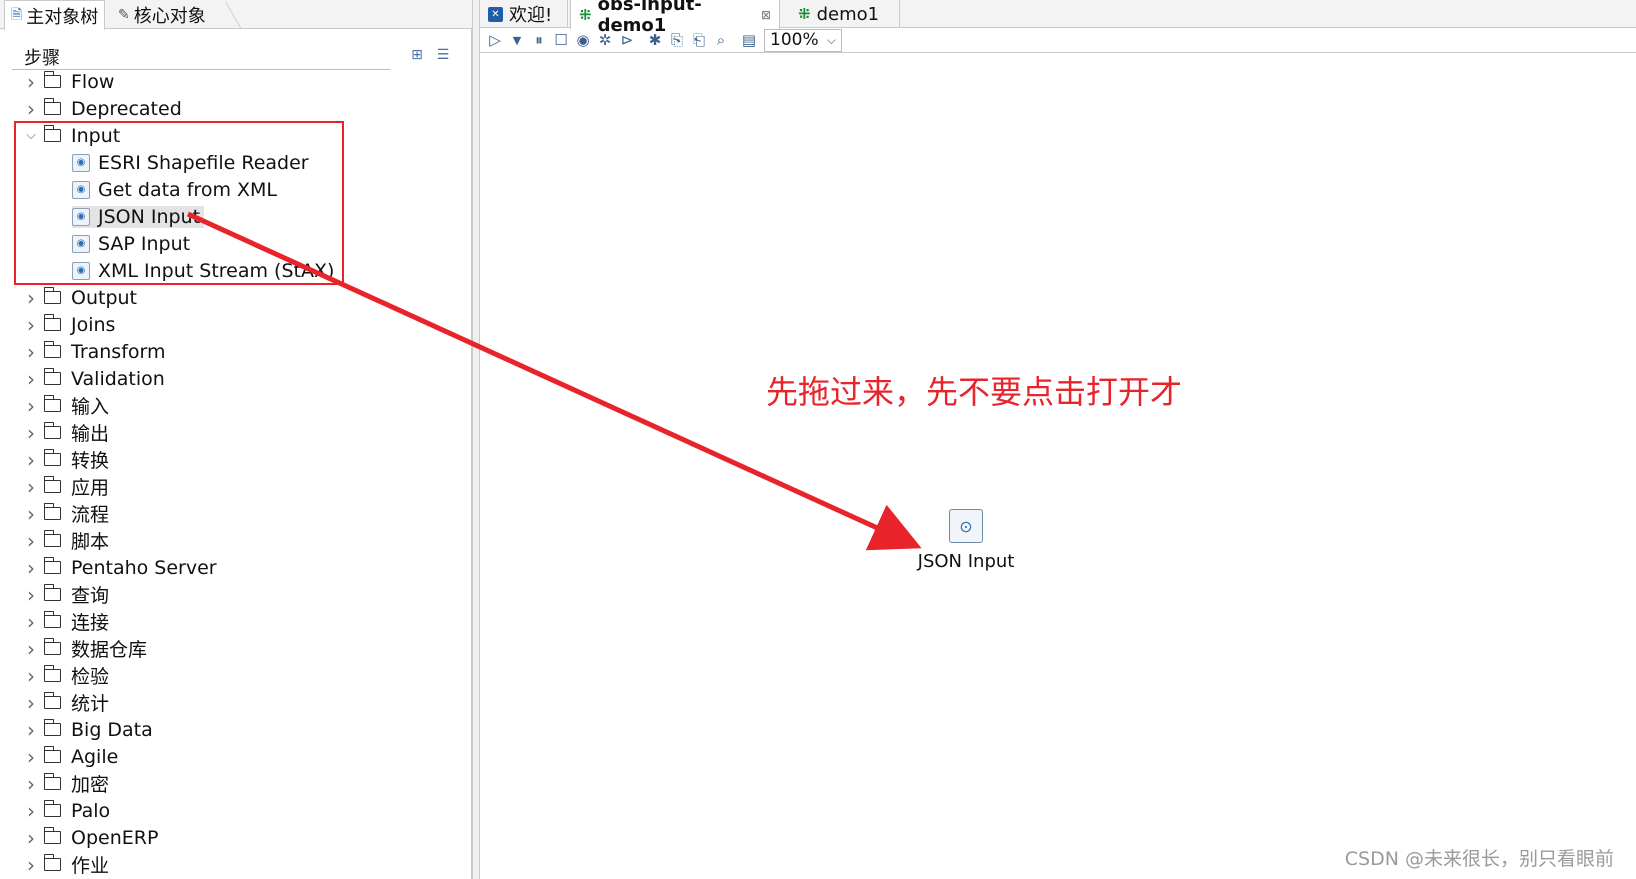 This screenshot has height=879, width=1636. I want to click on transformation-icon: ⁜, so click(804, 14).